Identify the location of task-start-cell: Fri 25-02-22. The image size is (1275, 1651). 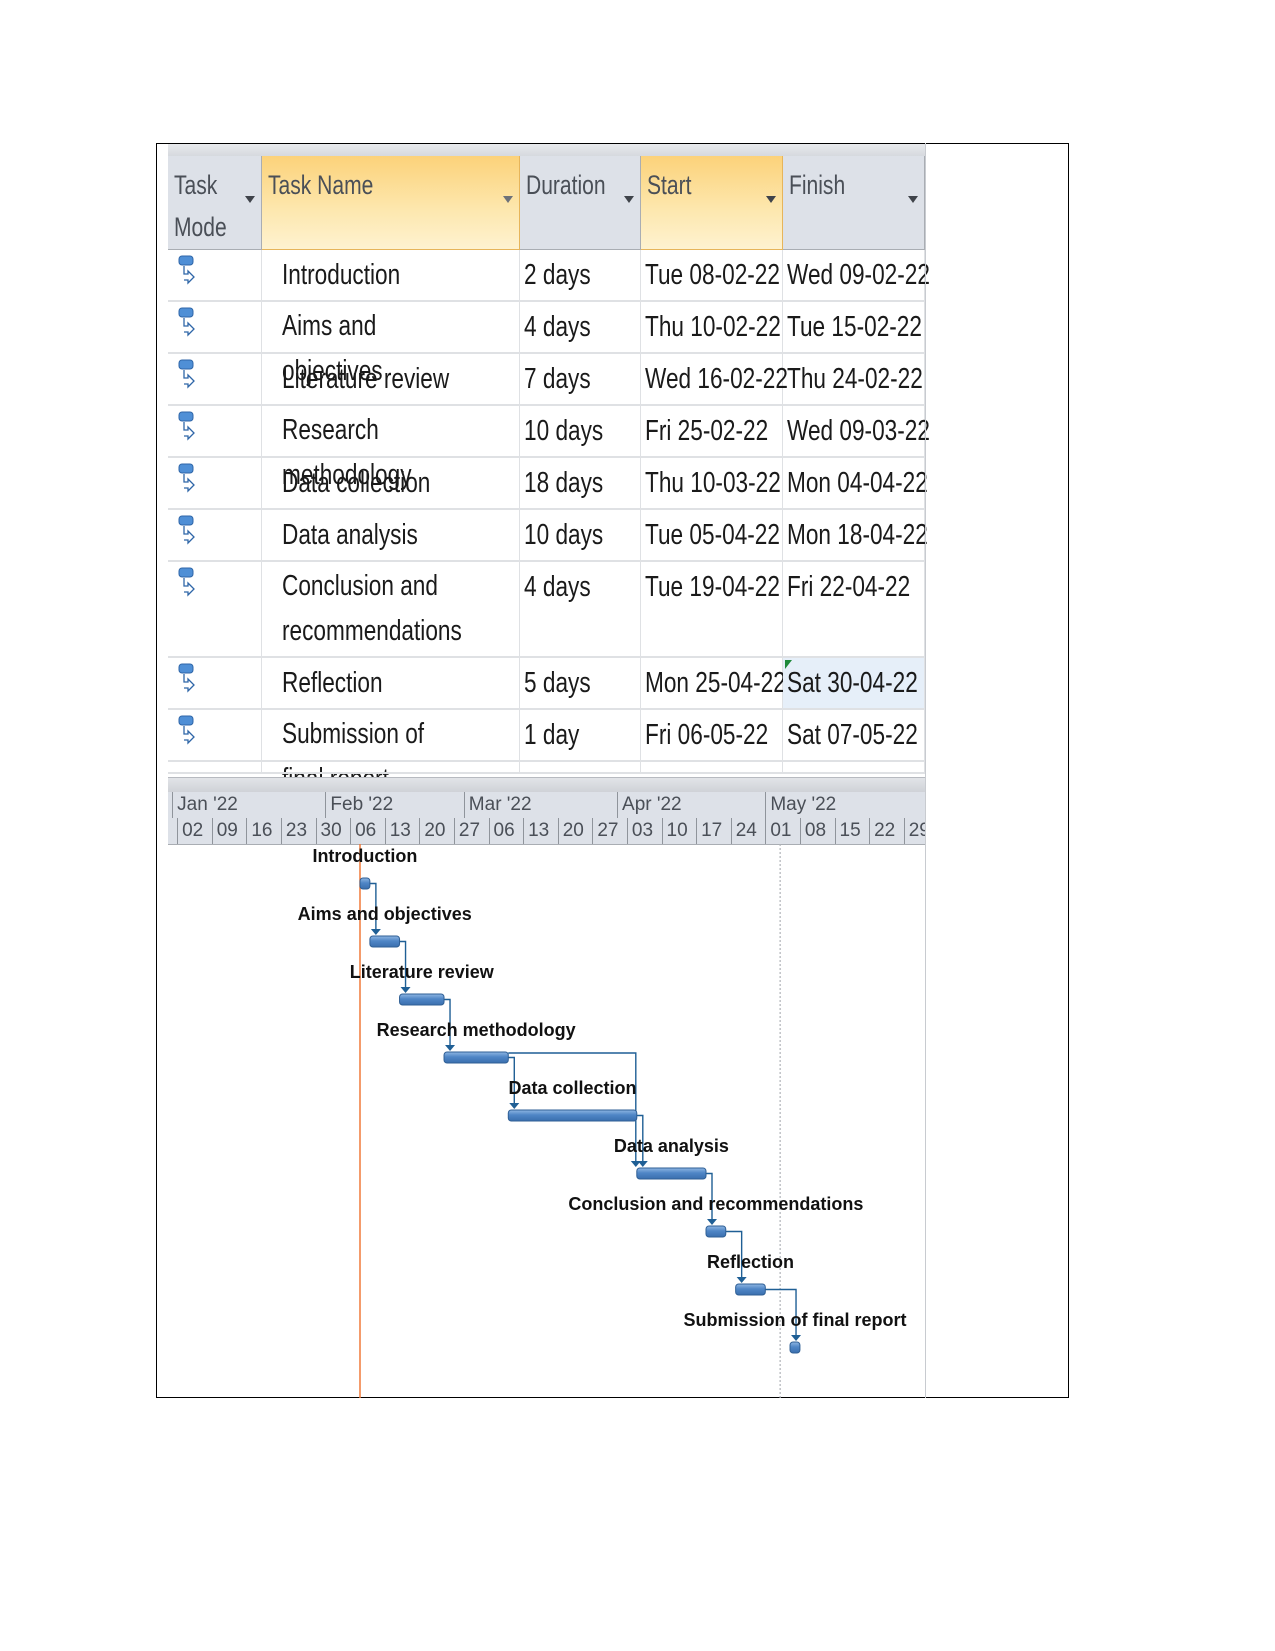
(712, 431).